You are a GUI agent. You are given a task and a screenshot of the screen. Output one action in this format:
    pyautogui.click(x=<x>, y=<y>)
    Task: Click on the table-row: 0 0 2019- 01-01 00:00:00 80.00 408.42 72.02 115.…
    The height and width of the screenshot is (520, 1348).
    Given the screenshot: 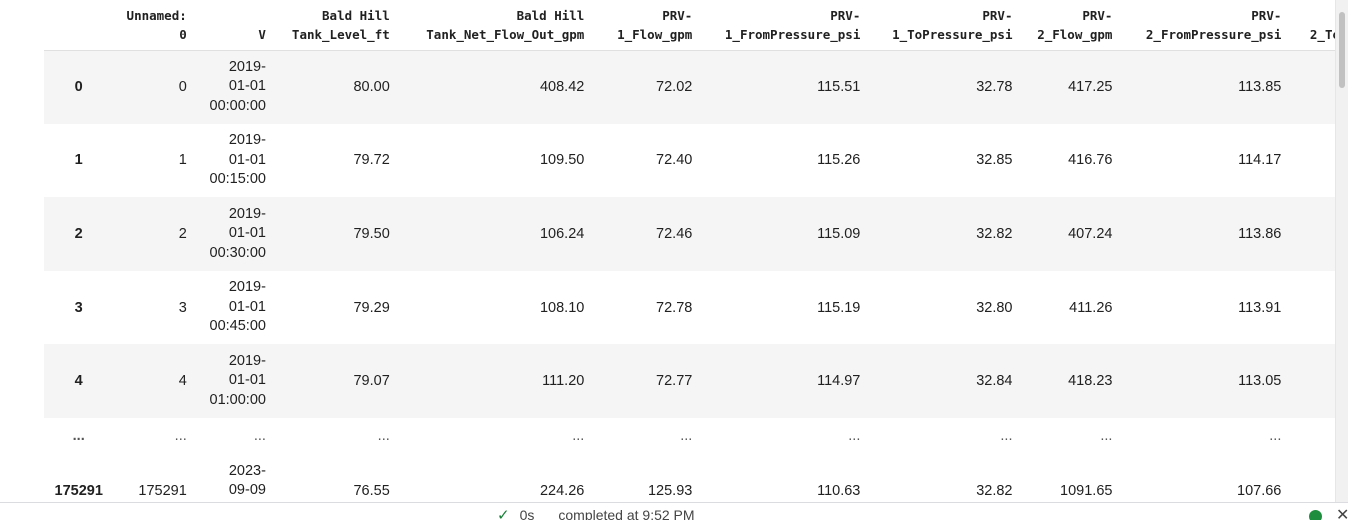 What is the action you would take?
    pyautogui.click(x=696, y=87)
    